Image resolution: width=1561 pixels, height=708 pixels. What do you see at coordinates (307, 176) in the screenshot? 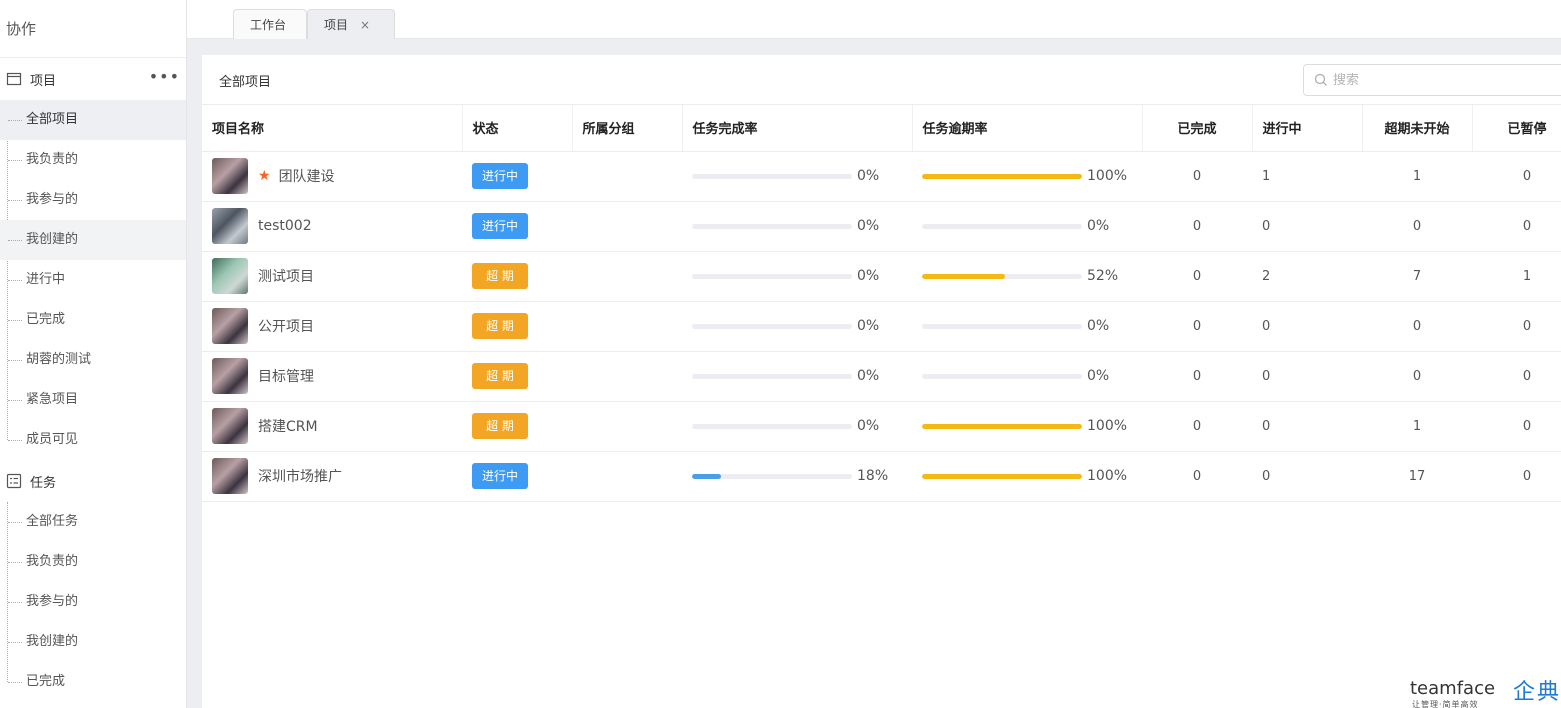
I see `project-name: 团队建设` at bounding box center [307, 176].